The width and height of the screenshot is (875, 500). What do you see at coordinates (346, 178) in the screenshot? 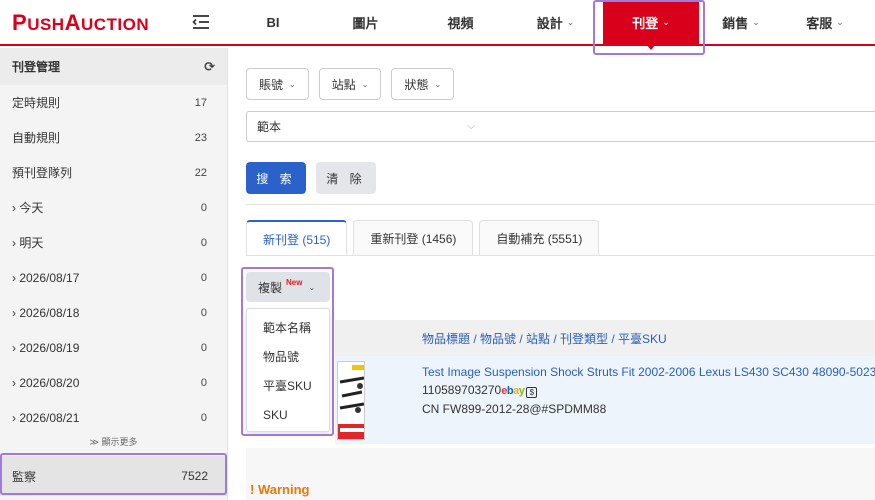
I see `clear-button: 清 除` at bounding box center [346, 178].